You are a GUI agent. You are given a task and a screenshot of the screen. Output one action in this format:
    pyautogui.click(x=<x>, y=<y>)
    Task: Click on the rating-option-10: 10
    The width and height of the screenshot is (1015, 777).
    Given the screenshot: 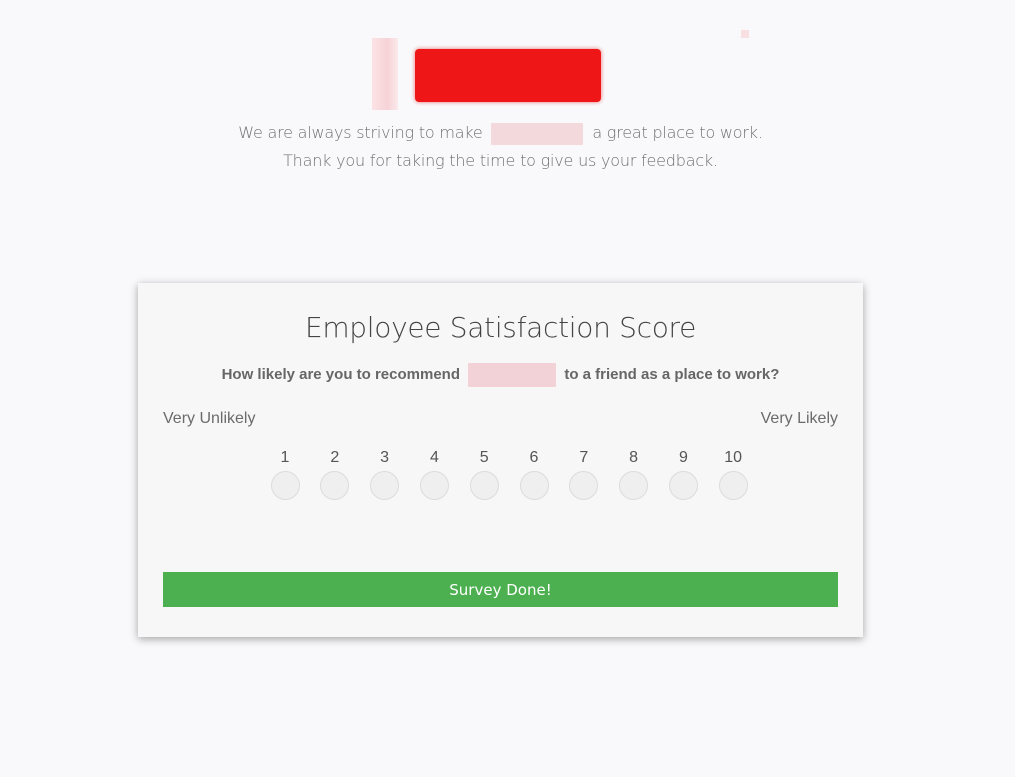 What is the action you would take?
    pyautogui.click(x=733, y=474)
    